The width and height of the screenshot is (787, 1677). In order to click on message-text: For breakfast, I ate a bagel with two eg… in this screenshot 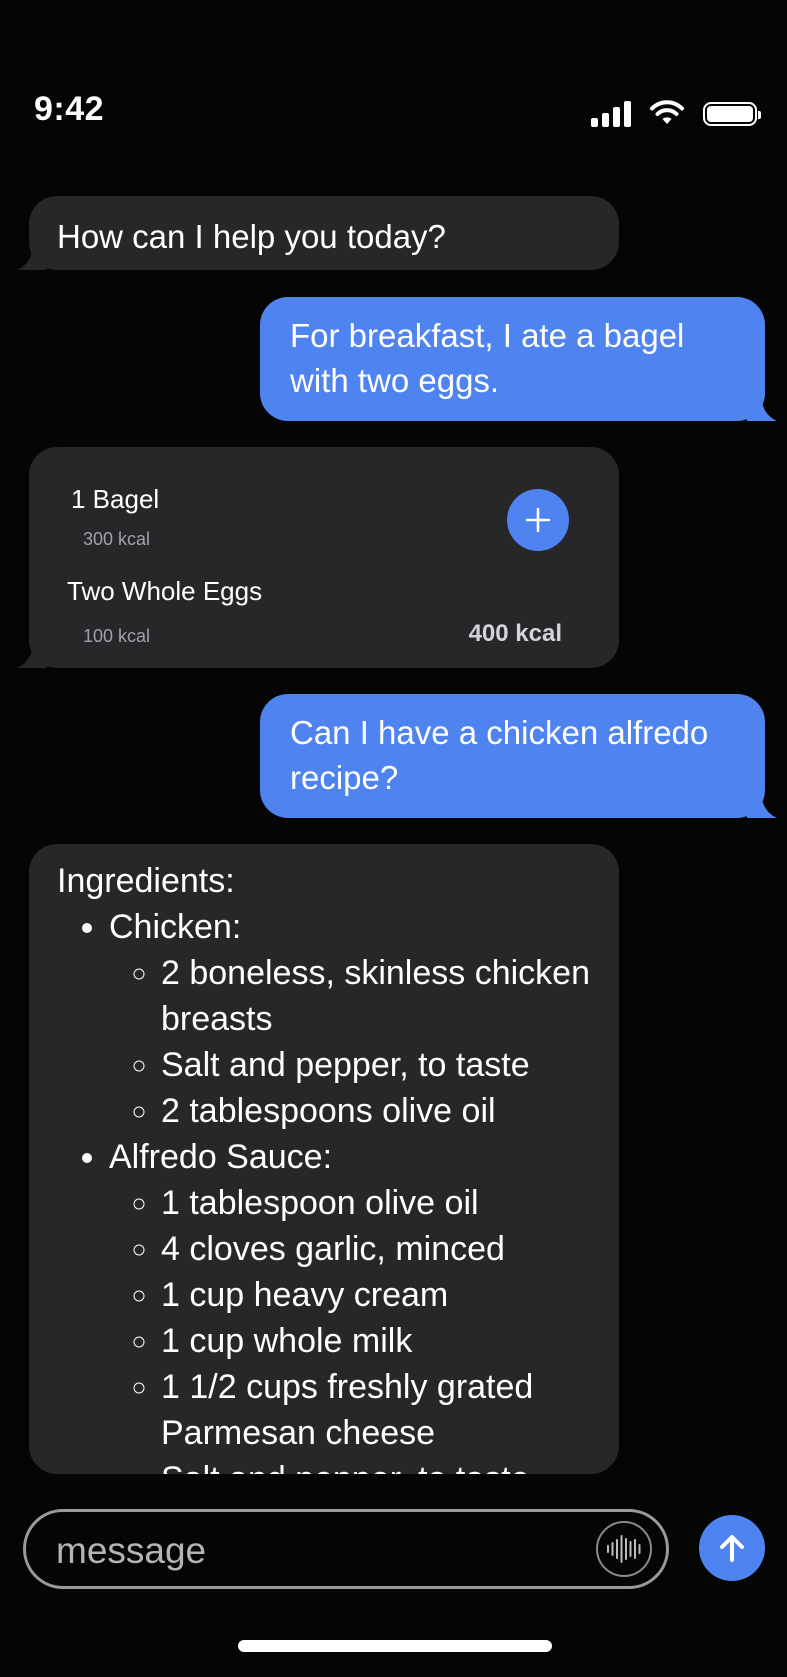, I will do `click(487, 358)`.